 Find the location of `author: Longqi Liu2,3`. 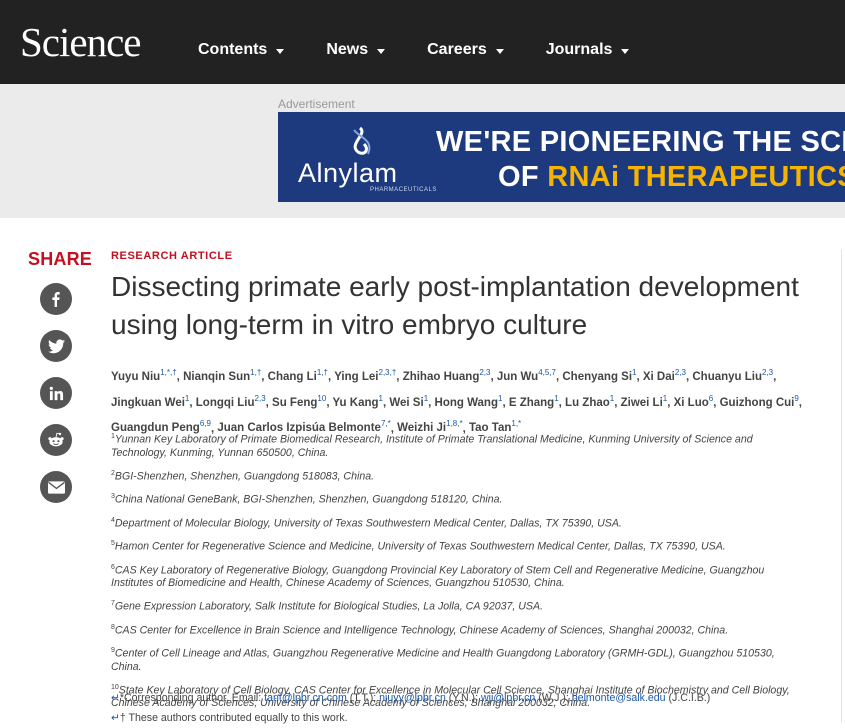

author: Longqi Liu2,3 is located at coordinates (230, 401).